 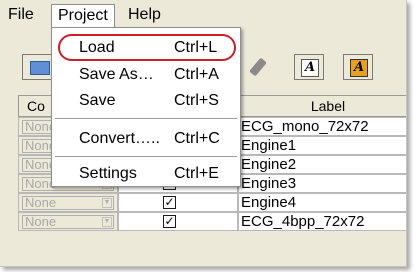 I want to click on menu-item-label: Convert….., so click(x=119, y=138).